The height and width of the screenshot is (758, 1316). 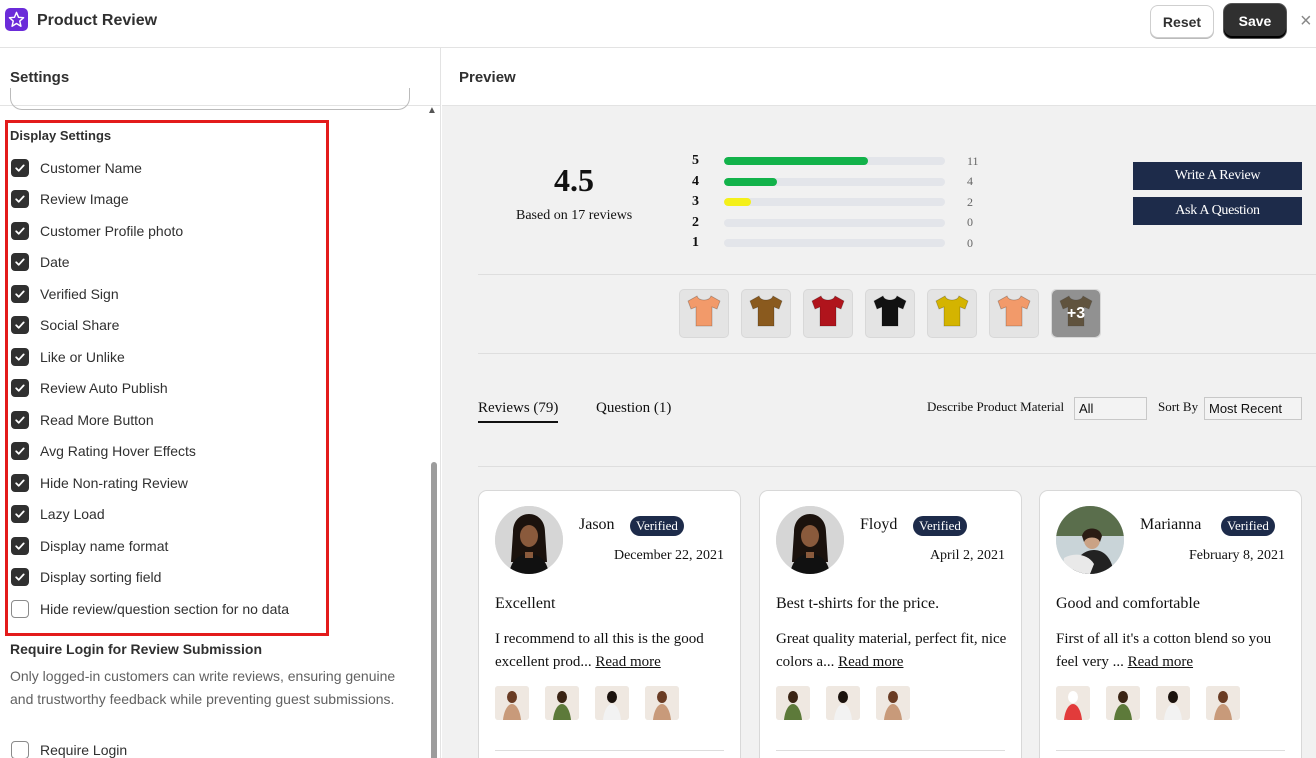 I want to click on tab-reviews: Reviews (79), so click(x=518, y=411).